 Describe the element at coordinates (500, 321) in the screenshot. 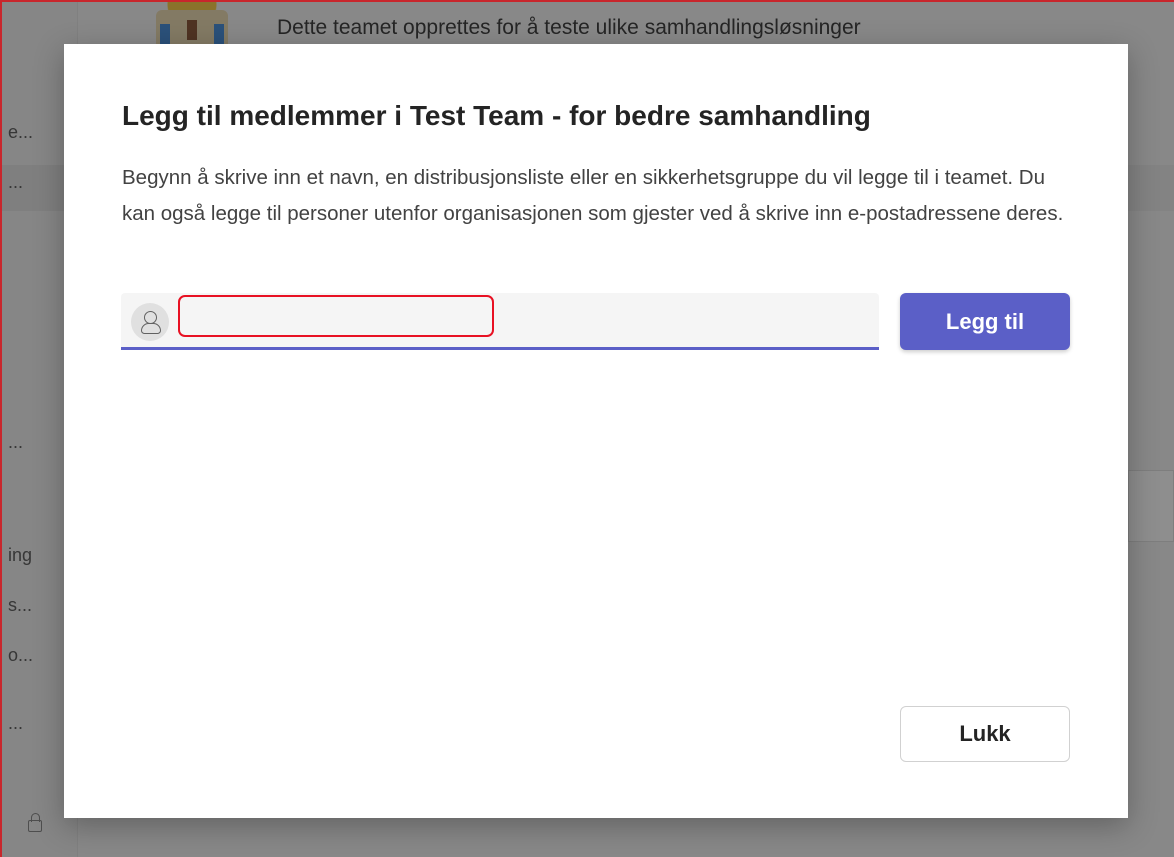

I see `people-picker` at that location.